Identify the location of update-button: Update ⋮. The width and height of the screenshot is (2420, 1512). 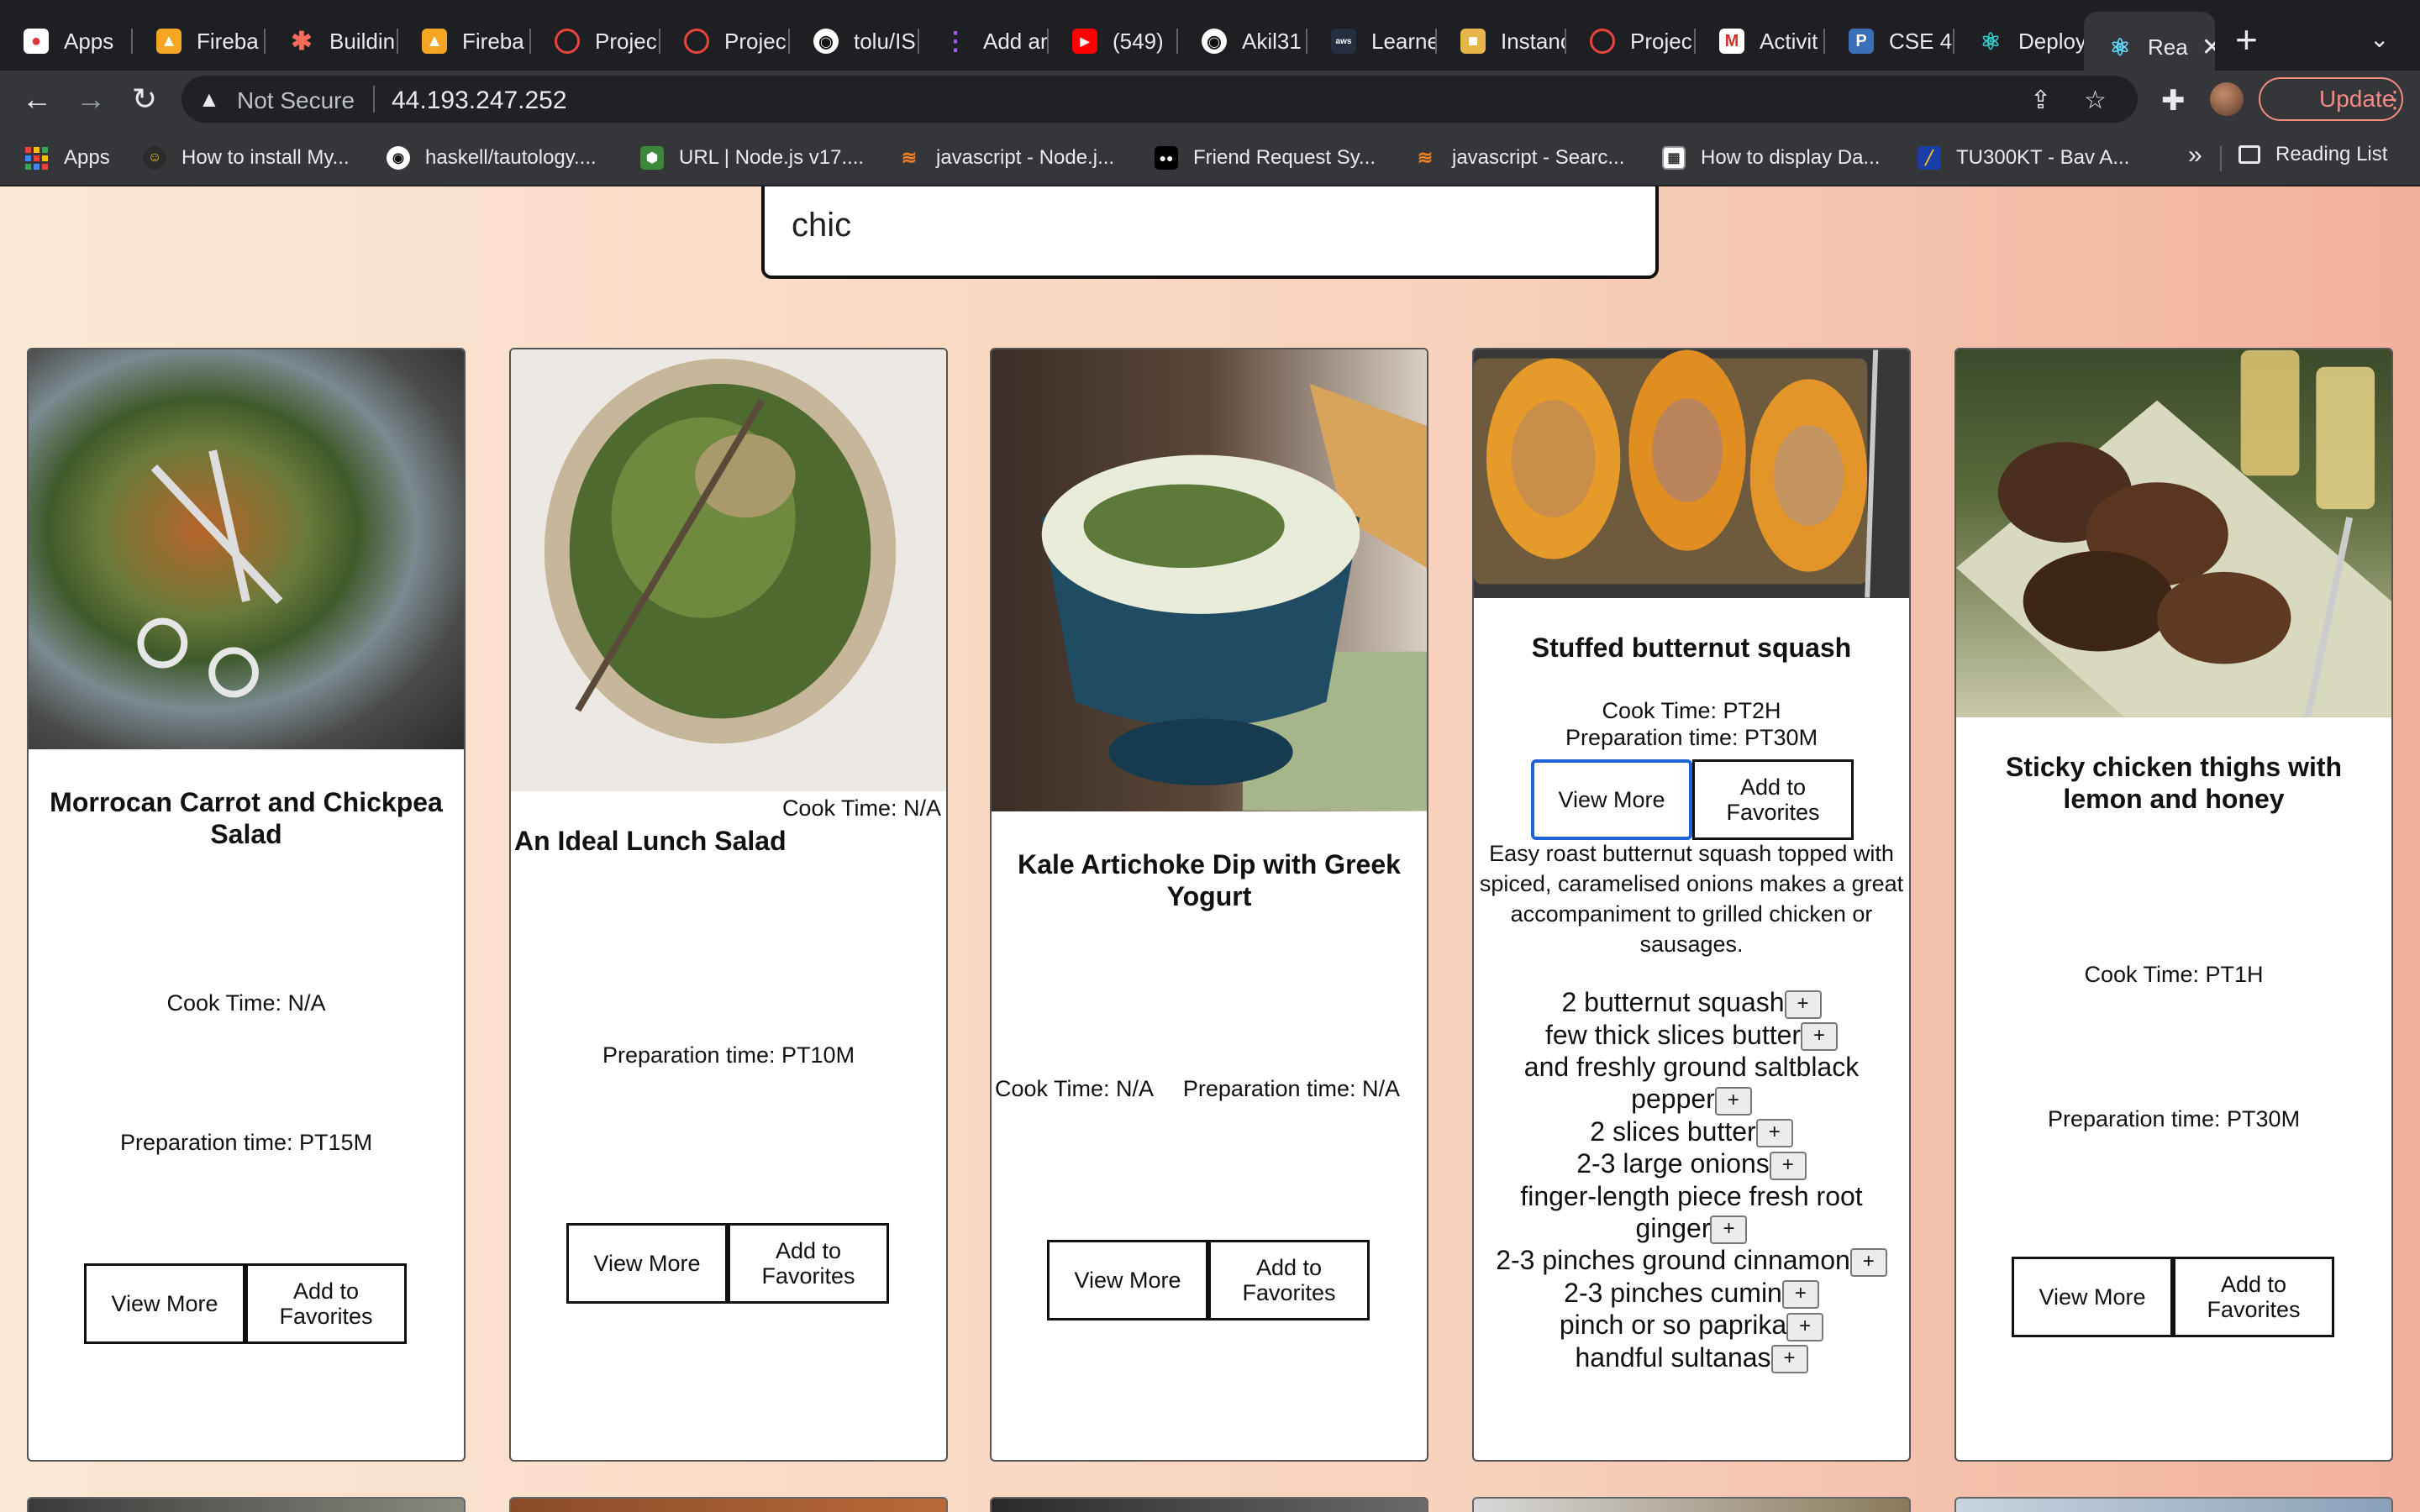
(2333, 99).